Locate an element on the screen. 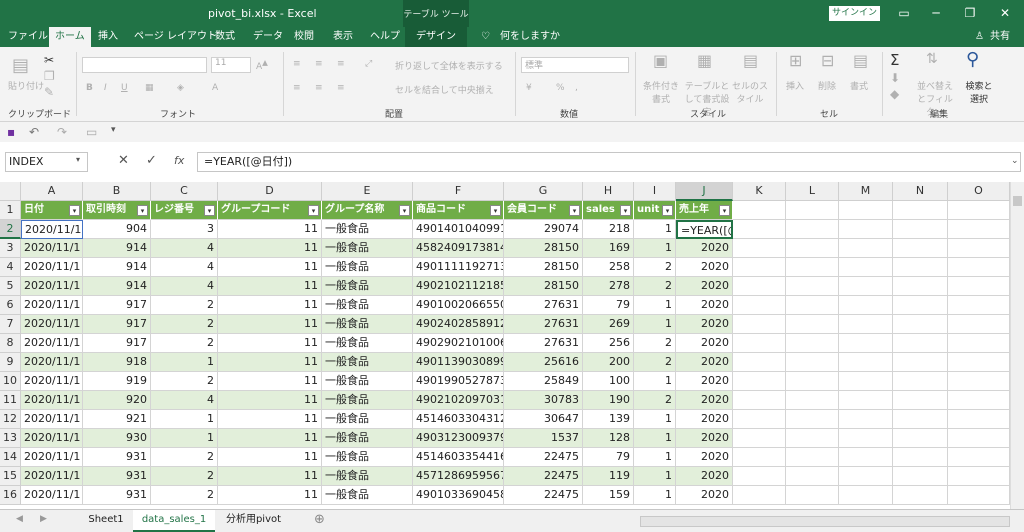 Image resolution: width=1024 pixels, height=532 pixels. table-header-cell: 会員コード ▾ is located at coordinates (543, 210).